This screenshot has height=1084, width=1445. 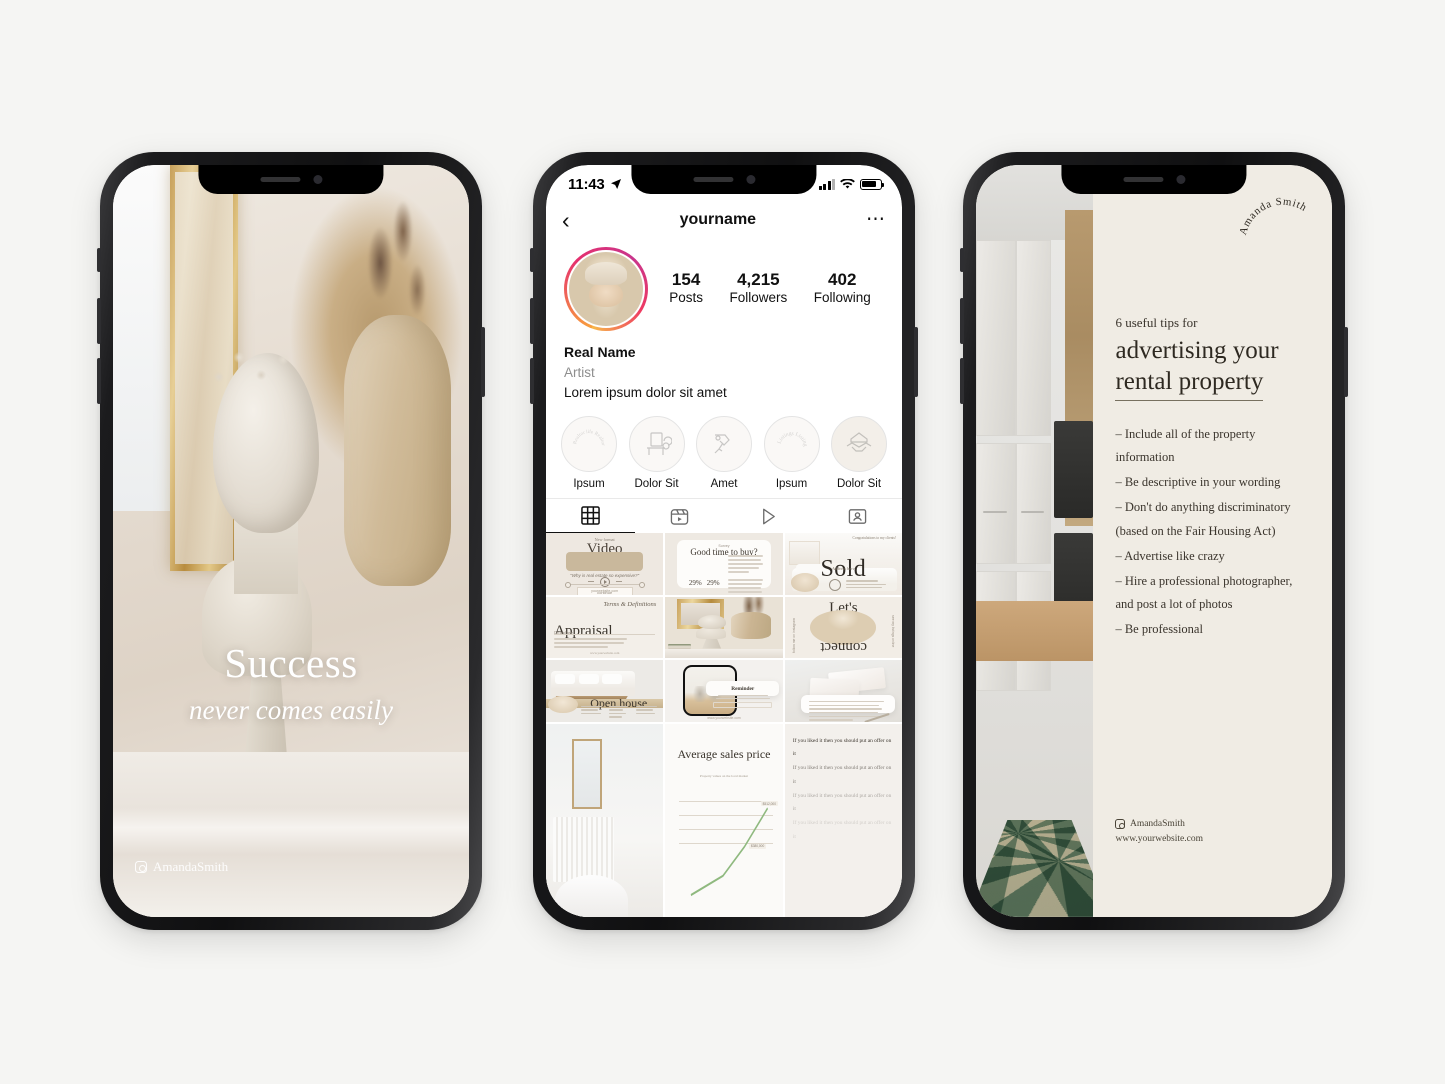 I want to click on status-time: 11:43, so click(x=586, y=184).